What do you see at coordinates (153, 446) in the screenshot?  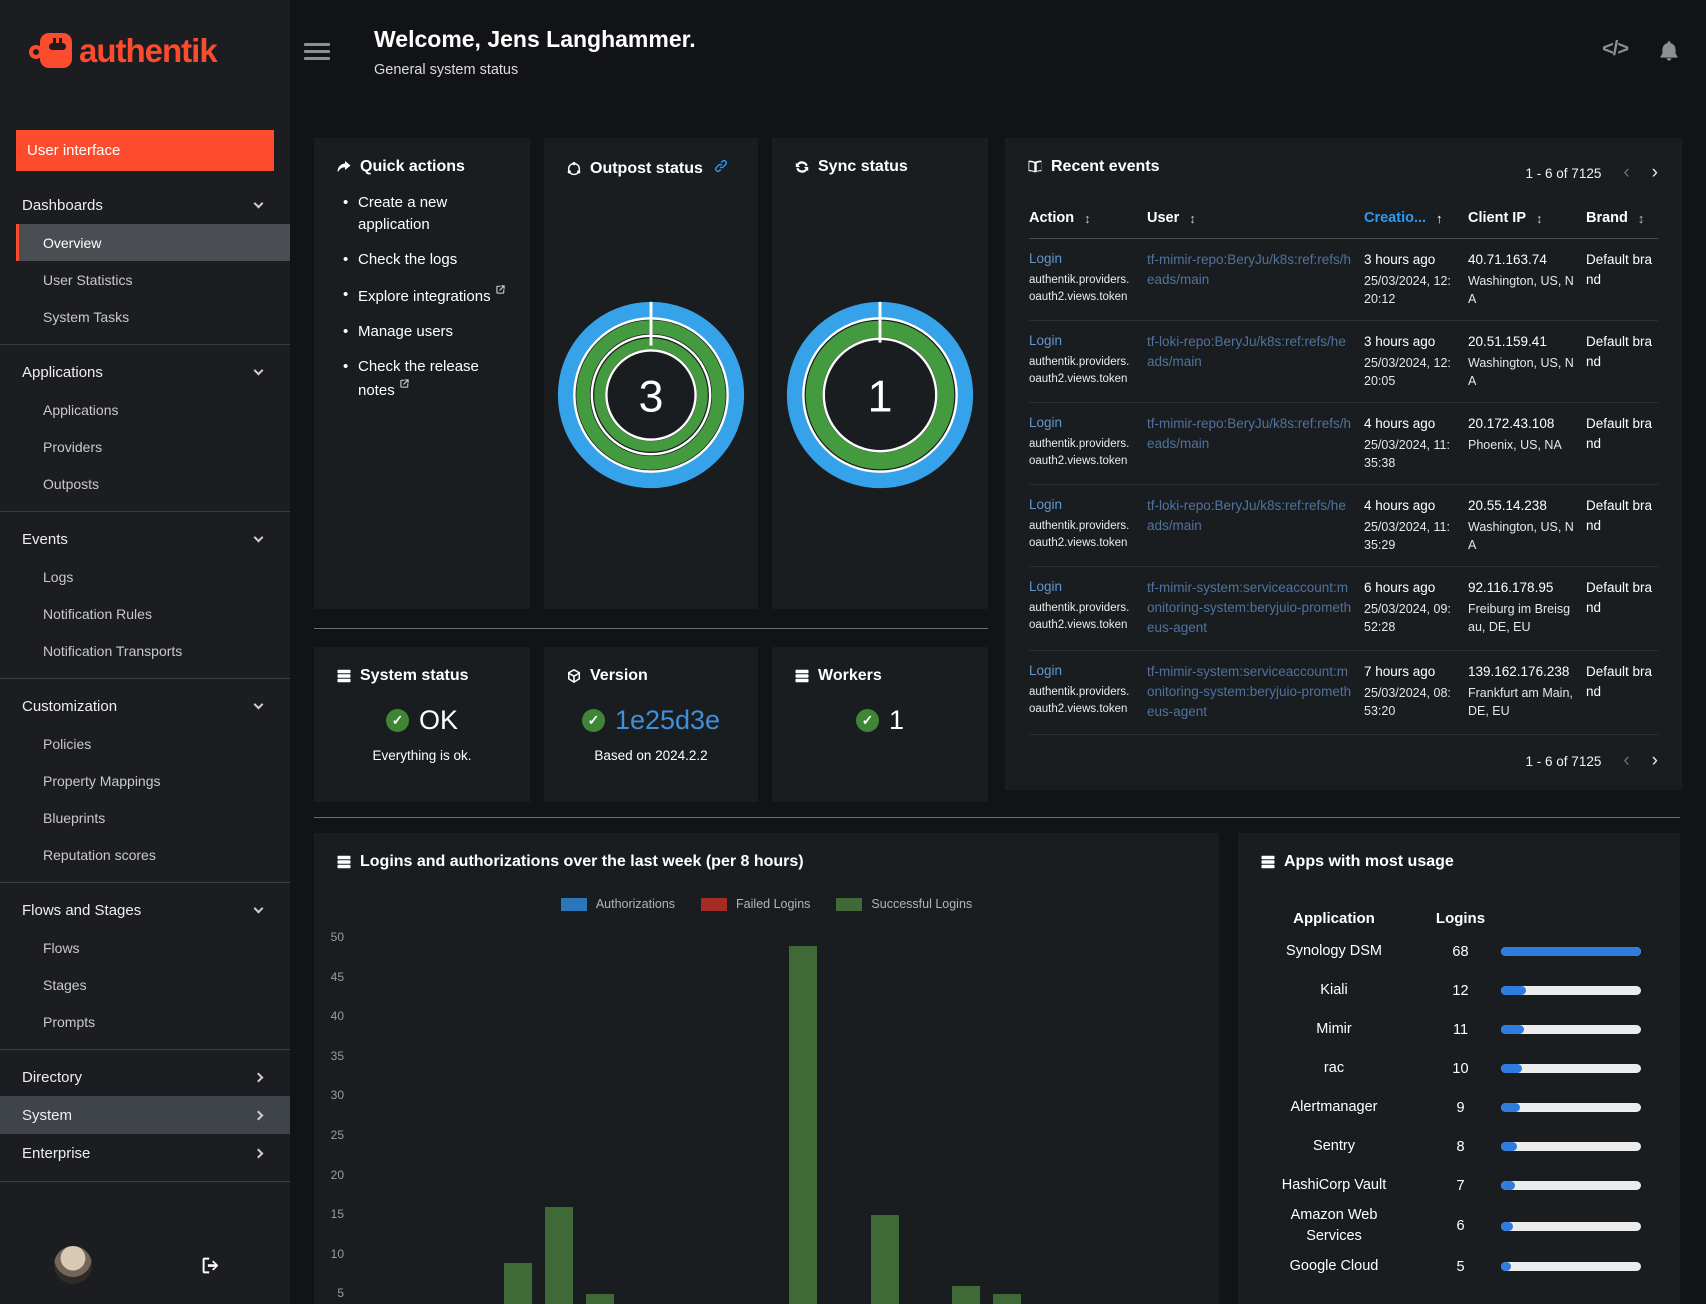 I see `sidebar-item-providers: Providers` at bounding box center [153, 446].